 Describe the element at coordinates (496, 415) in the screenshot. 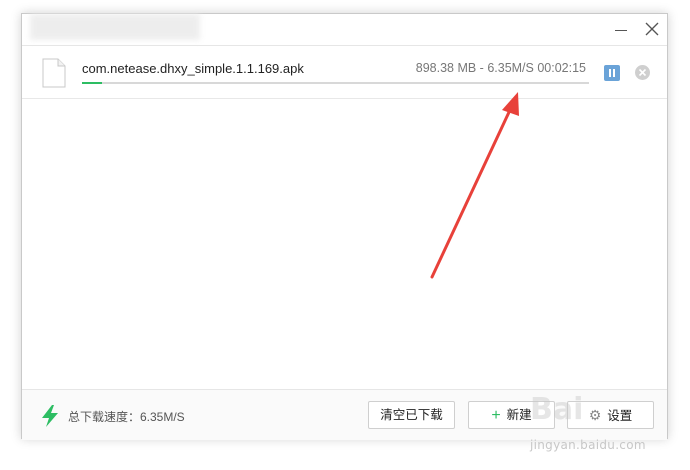

I see `plus-icon: +` at that location.